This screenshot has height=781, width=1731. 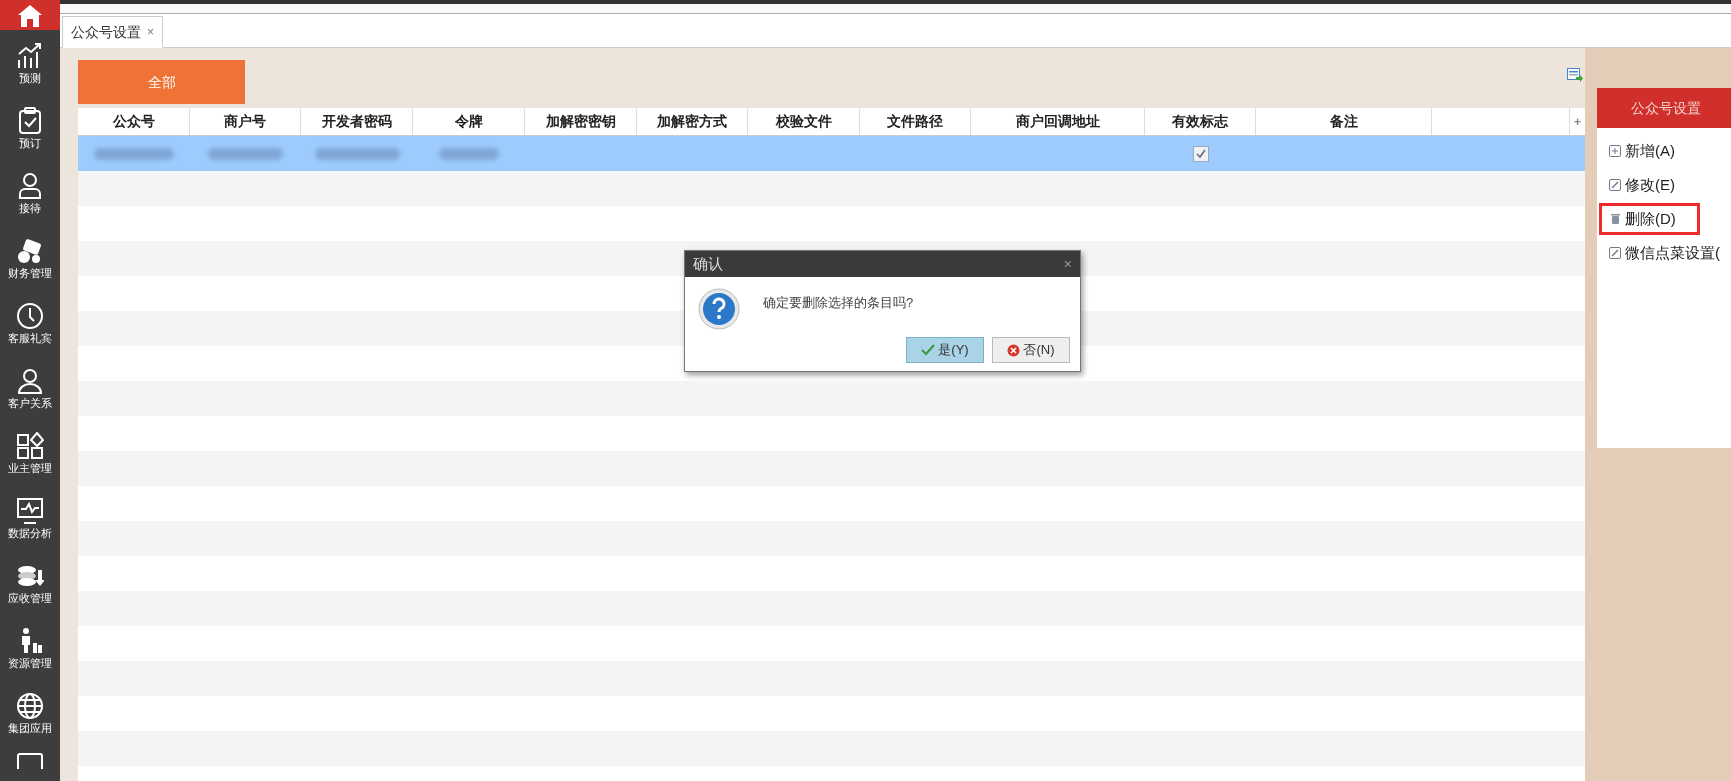 What do you see at coordinates (1670, 253) in the screenshot?
I see `panel-menu-item: 微信点菜设置(` at bounding box center [1670, 253].